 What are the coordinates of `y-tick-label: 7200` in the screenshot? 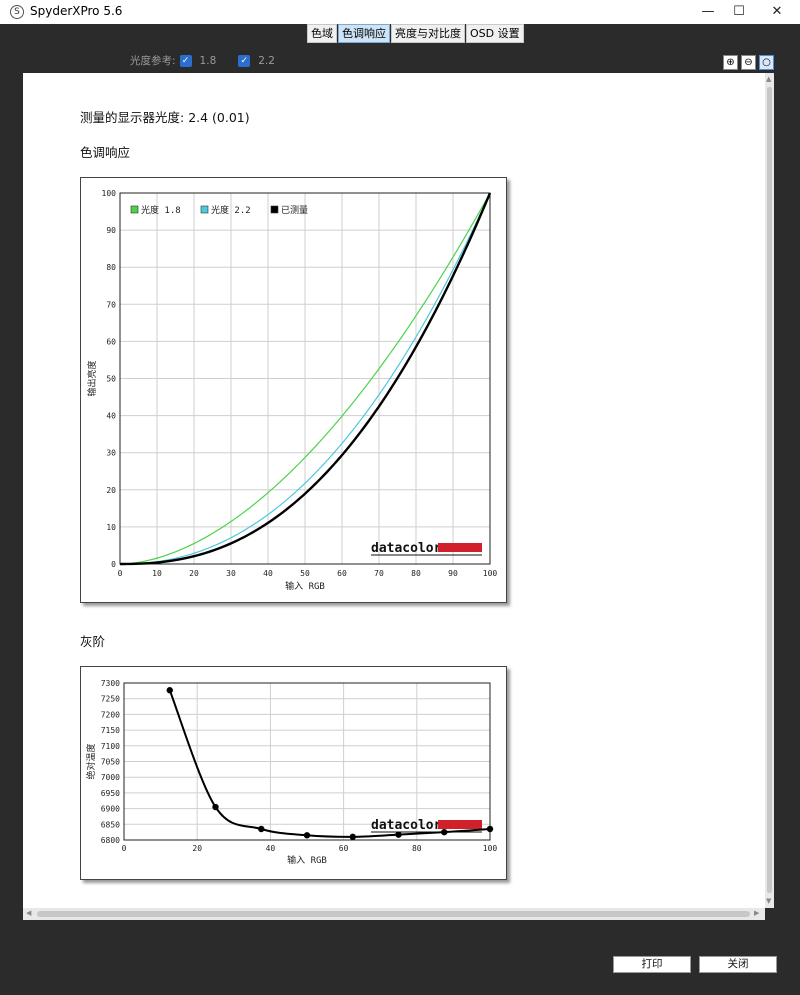 It's located at (110, 714).